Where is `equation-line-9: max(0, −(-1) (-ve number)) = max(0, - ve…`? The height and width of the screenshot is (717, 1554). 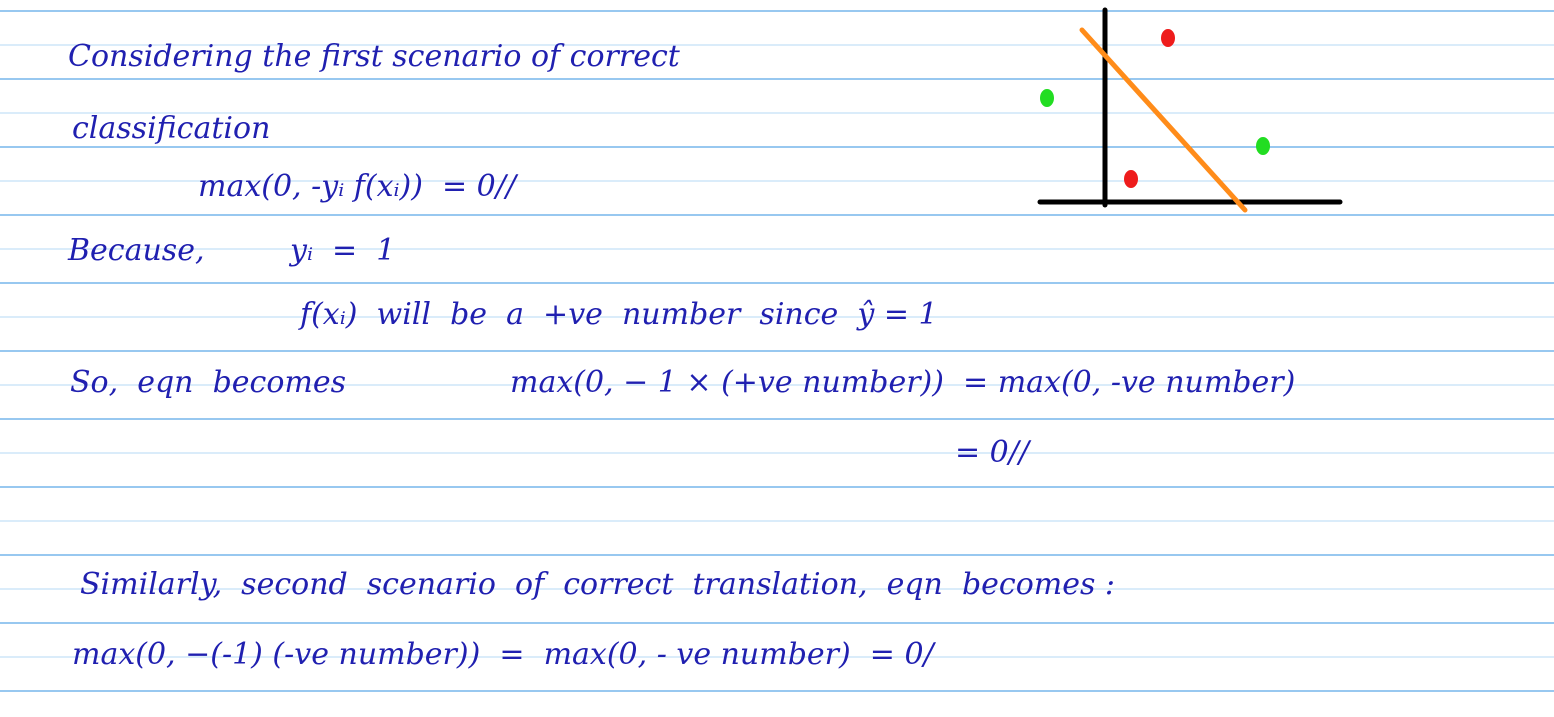 equation-line-9: max(0, −(-1) (-ve number)) = max(0, - ve… is located at coordinates (503, 654).